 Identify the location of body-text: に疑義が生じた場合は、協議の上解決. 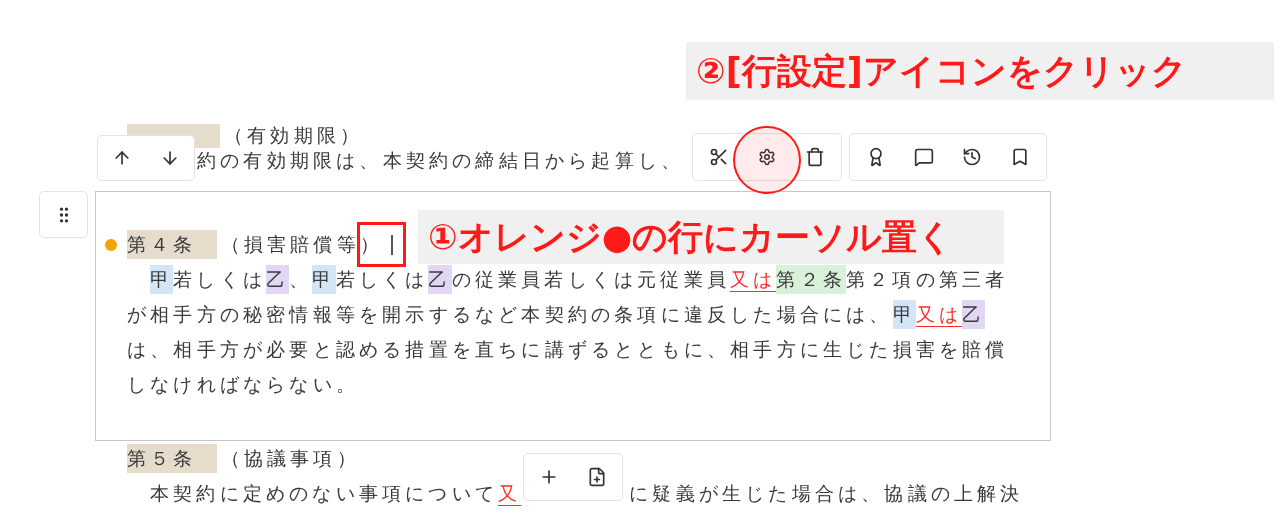
(826, 494).